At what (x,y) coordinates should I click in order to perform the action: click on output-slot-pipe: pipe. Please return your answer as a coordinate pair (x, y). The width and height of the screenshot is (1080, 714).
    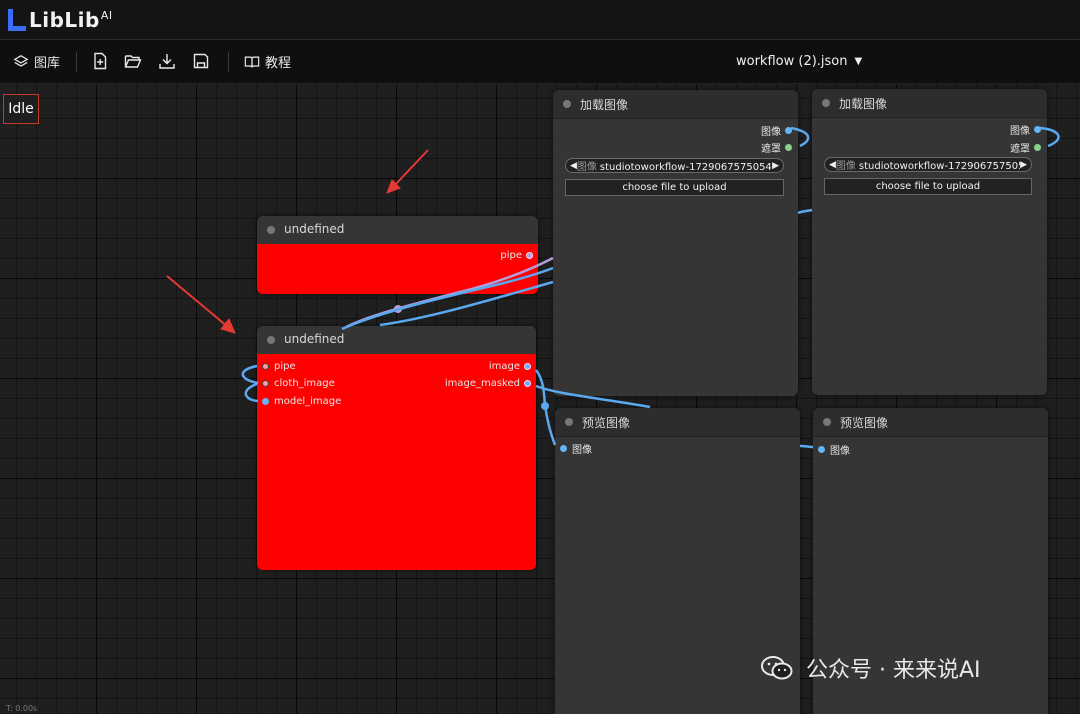
    Looking at the image, I should click on (516, 255).